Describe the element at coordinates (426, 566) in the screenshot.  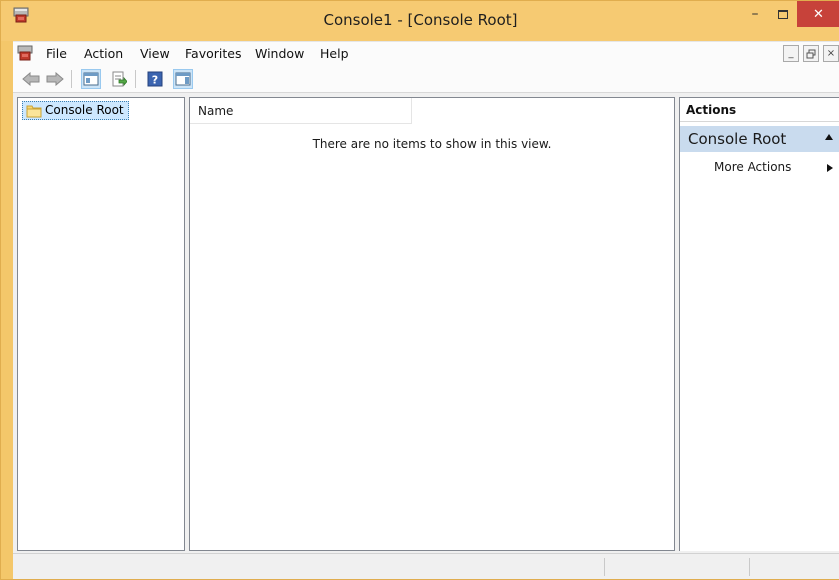
I see `status-bar` at that location.